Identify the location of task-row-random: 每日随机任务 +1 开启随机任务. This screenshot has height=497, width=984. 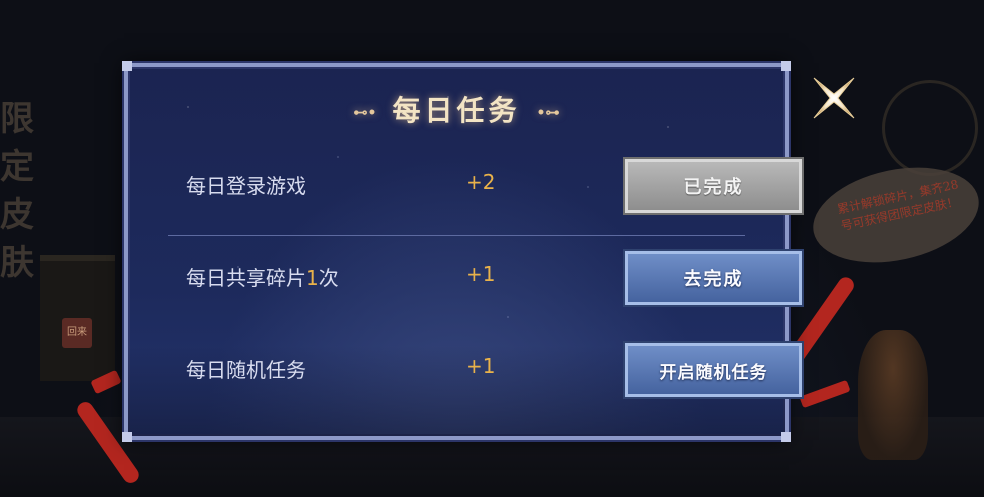
(492, 368).